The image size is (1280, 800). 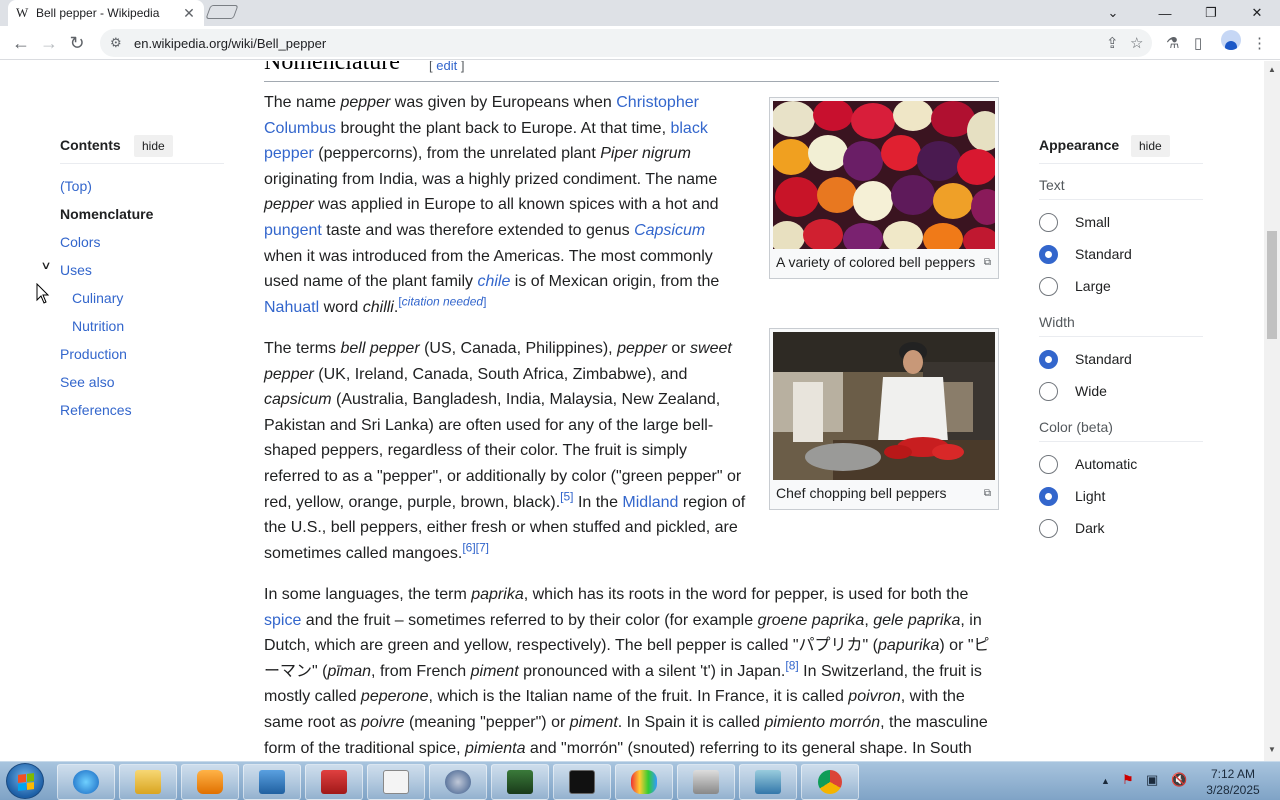 What do you see at coordinates (1233, 774) in the screenshot?
I see `clock-time: 7:12 AM` at bounding box center [1233, 774].